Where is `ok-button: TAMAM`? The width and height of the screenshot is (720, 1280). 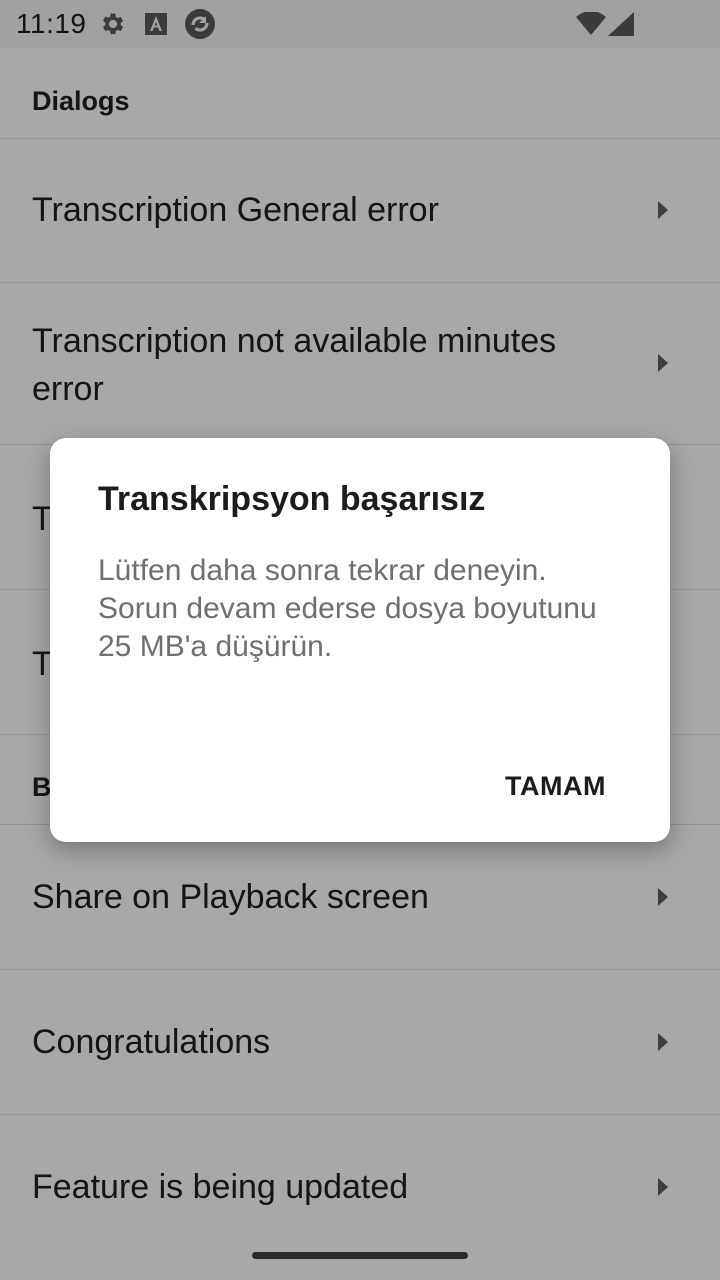
ok-button: TAMAM is located at coordinates (555, 786).